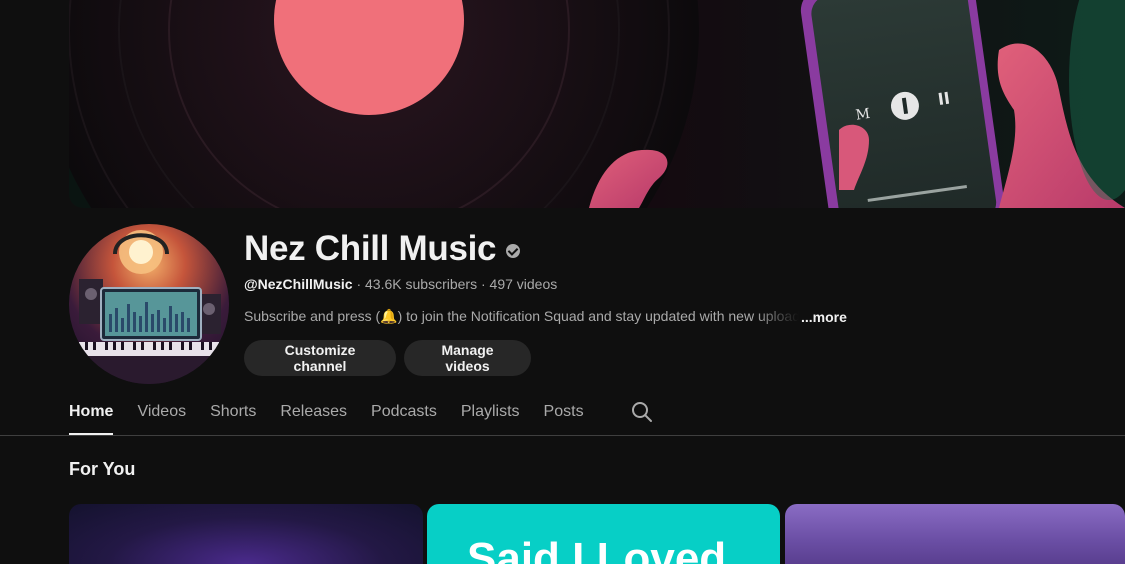 Image resolution: width=1125 pixels, height=564 pixels. What do you see at coordinates (863, 115) in the screenshot?
I see `svg-text: M` at bounding box center [863, 115].